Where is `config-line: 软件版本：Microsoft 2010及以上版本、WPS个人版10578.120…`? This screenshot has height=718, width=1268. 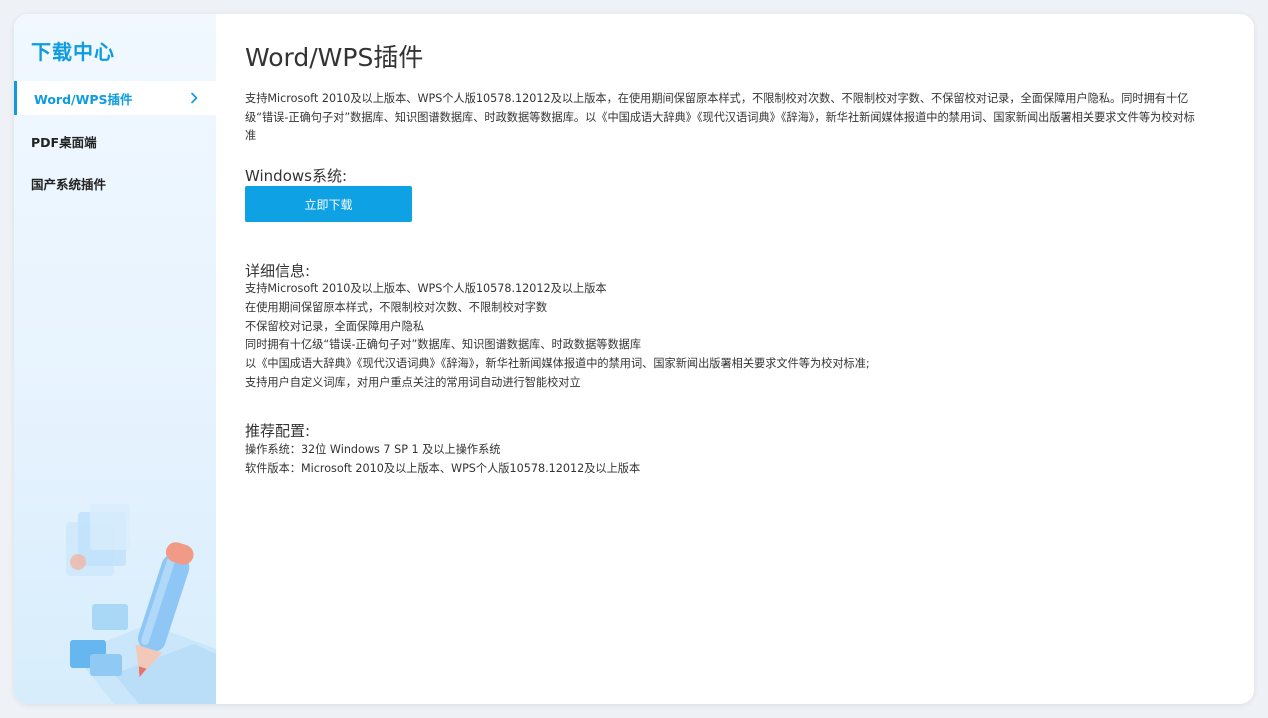 config-line: 软件版本：Microsoft 2010及以上版本、WPS个人版10578.120… is located at coordinates (443, 468).